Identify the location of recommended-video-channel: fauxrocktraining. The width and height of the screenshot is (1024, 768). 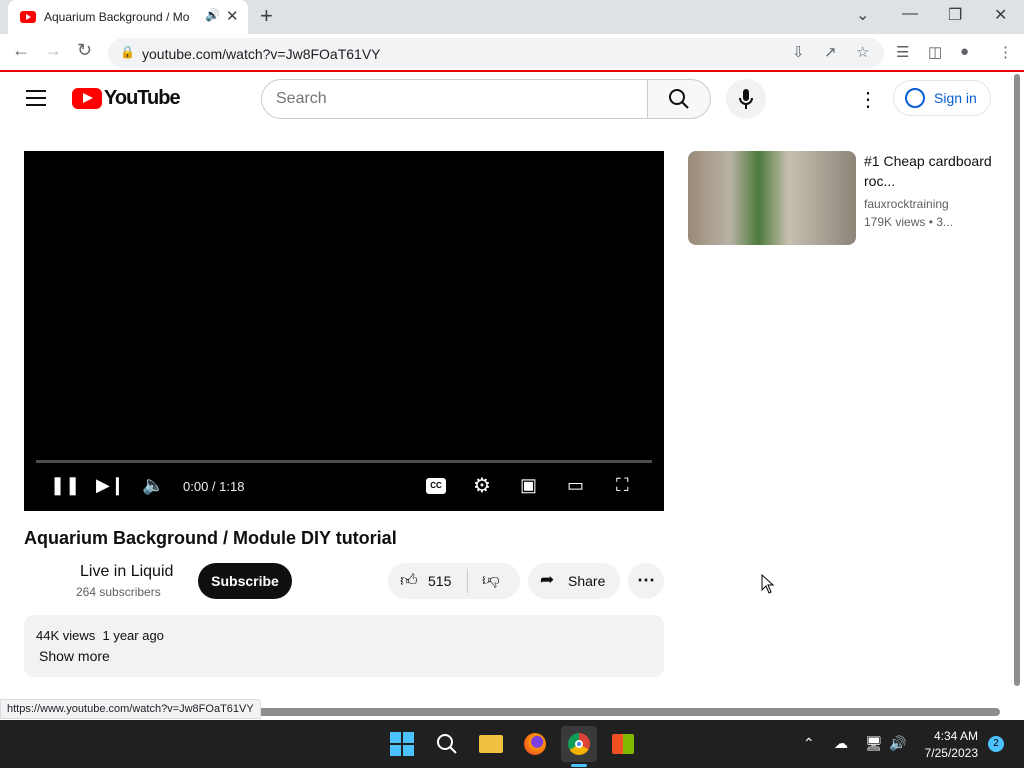
(906, 204).